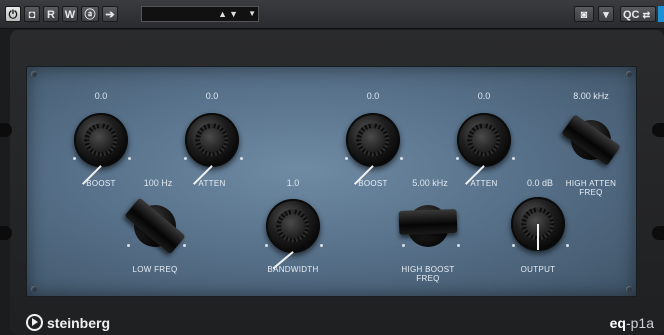 The width and height of the screenshot is (664, 335). I want to click on power-button: ⏻, so click(13, 14).